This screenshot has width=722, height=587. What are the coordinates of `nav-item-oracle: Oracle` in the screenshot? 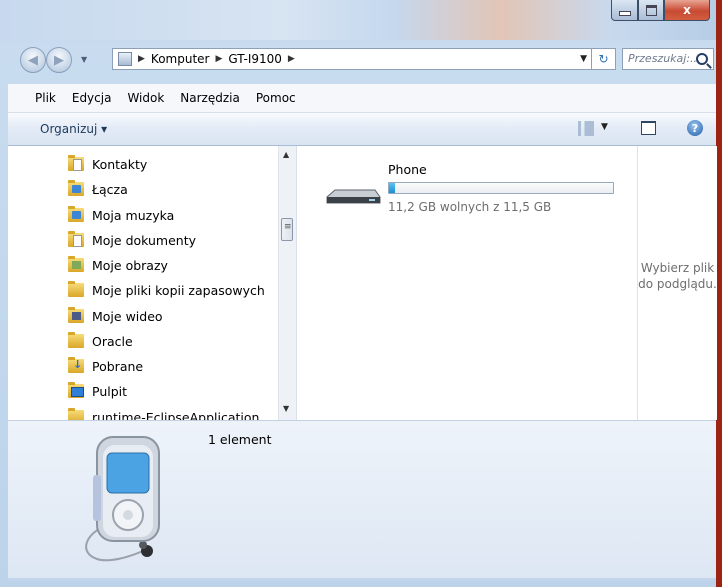 It's located at (100, 341).